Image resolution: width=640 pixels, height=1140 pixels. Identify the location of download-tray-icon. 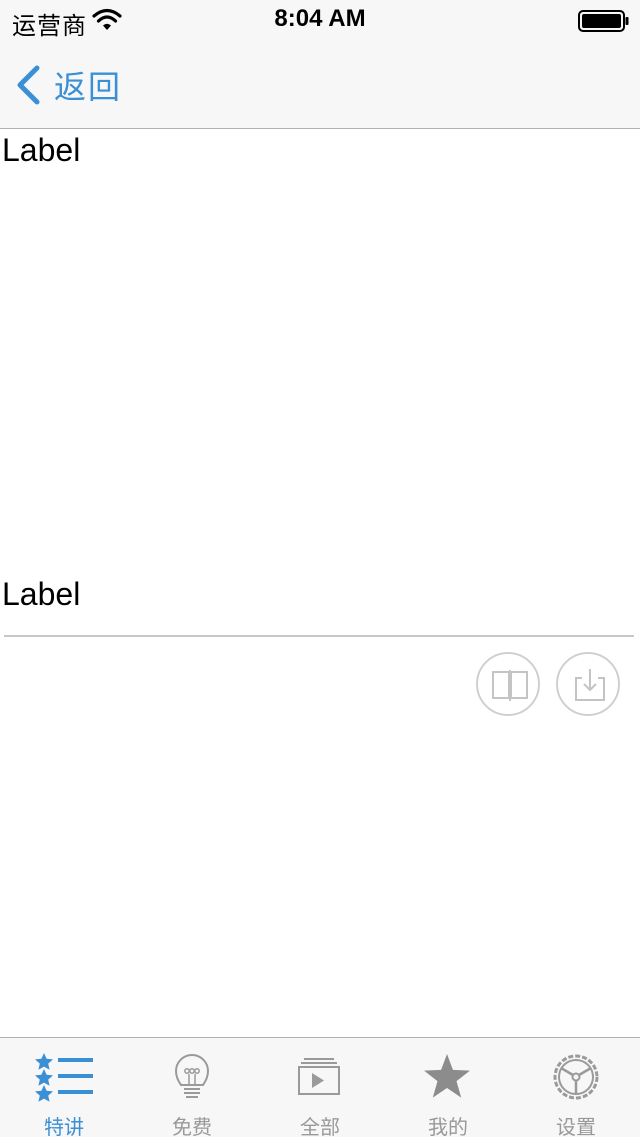
(590, 685).